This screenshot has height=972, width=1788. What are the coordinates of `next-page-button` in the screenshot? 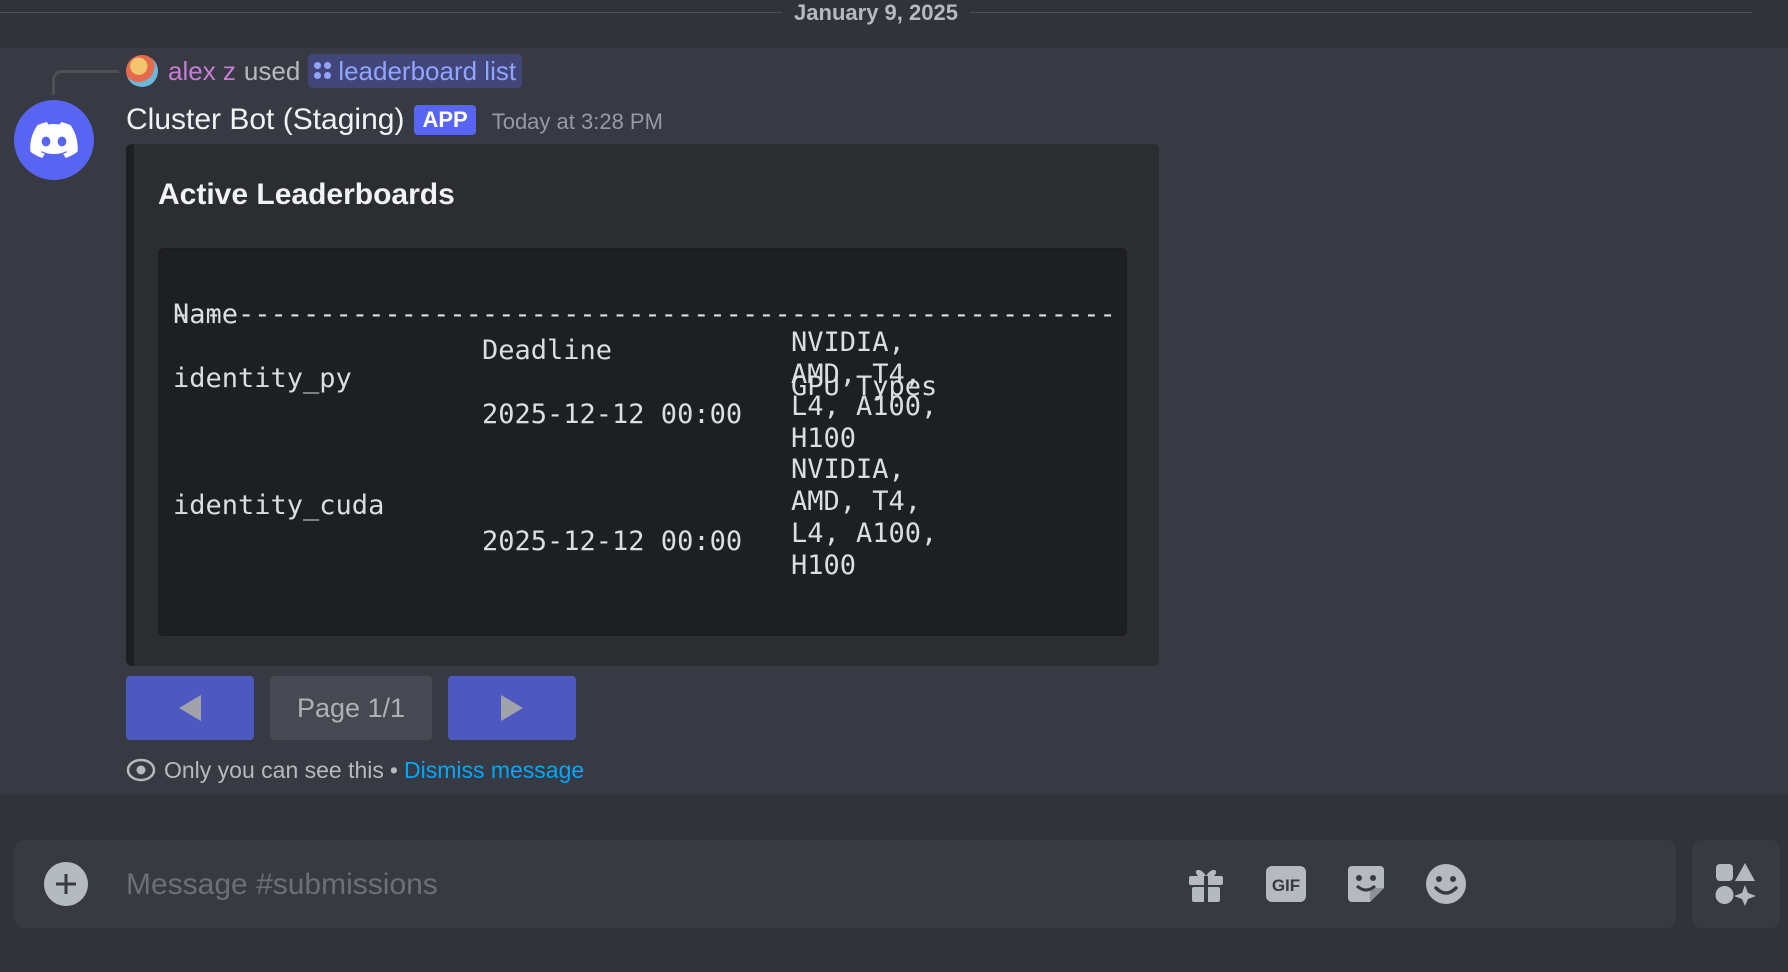 It's located at (512, 708).